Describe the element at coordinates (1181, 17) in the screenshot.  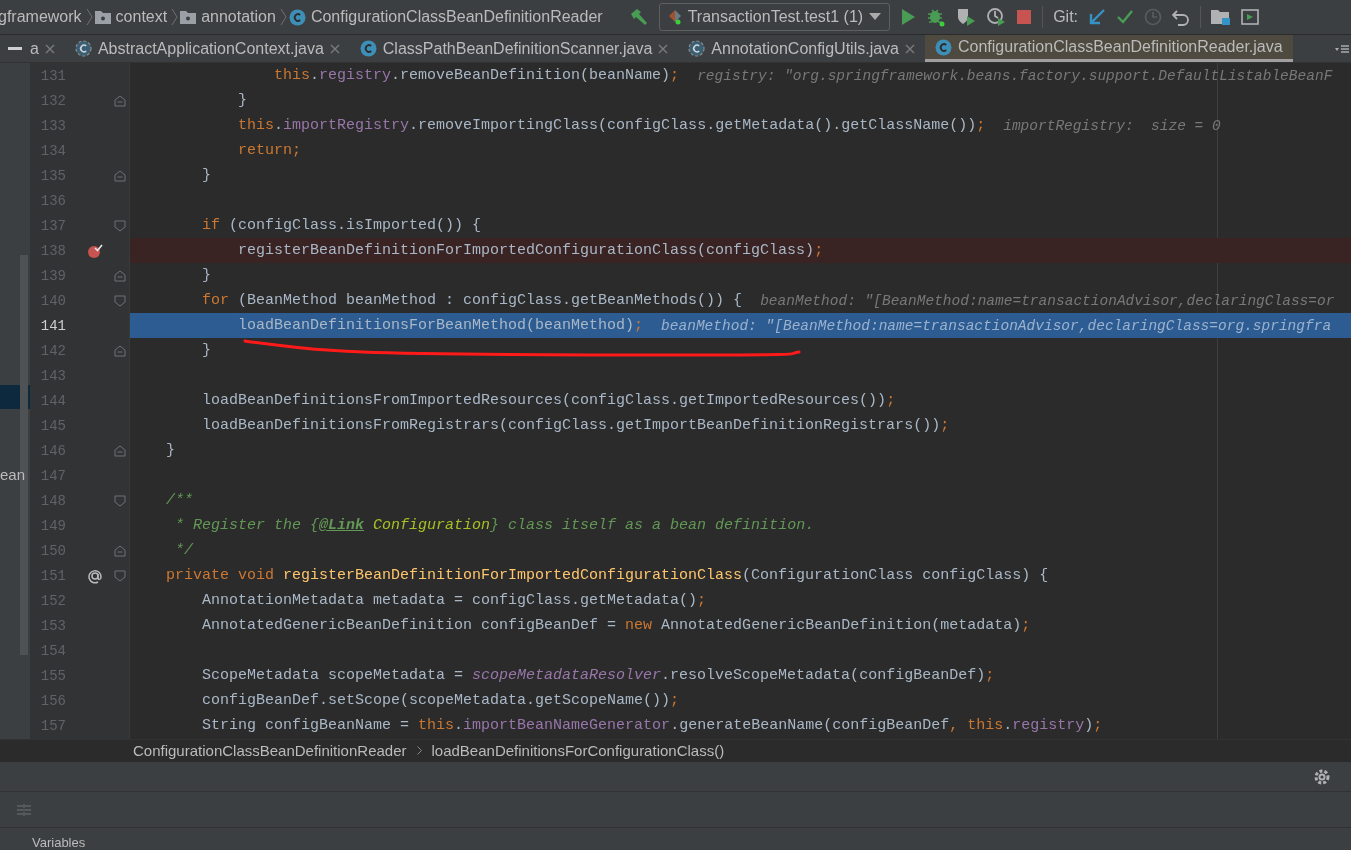
I see `undo-icon` at that location.